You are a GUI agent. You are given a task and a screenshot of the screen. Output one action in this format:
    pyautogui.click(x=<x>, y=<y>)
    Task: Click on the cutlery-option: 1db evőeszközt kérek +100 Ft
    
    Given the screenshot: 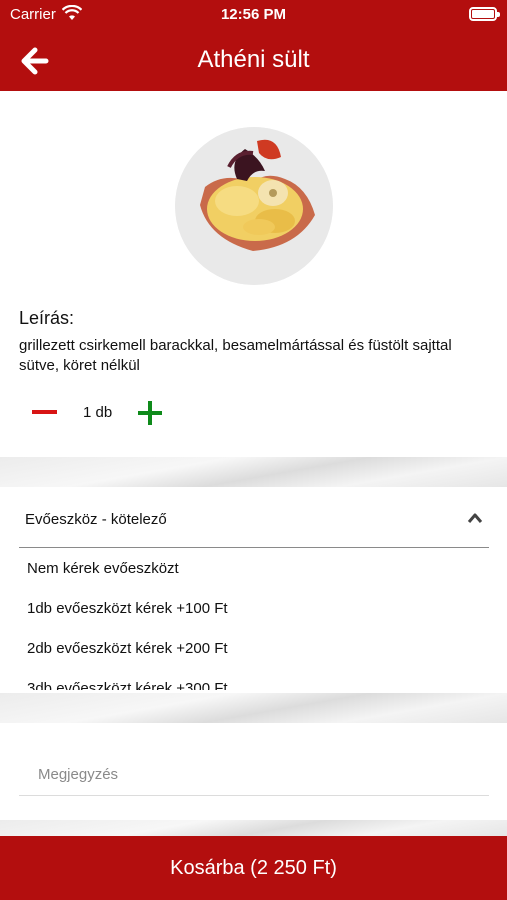 What is the action you would take?
    pyautogui.click(x=127, y=608)
    